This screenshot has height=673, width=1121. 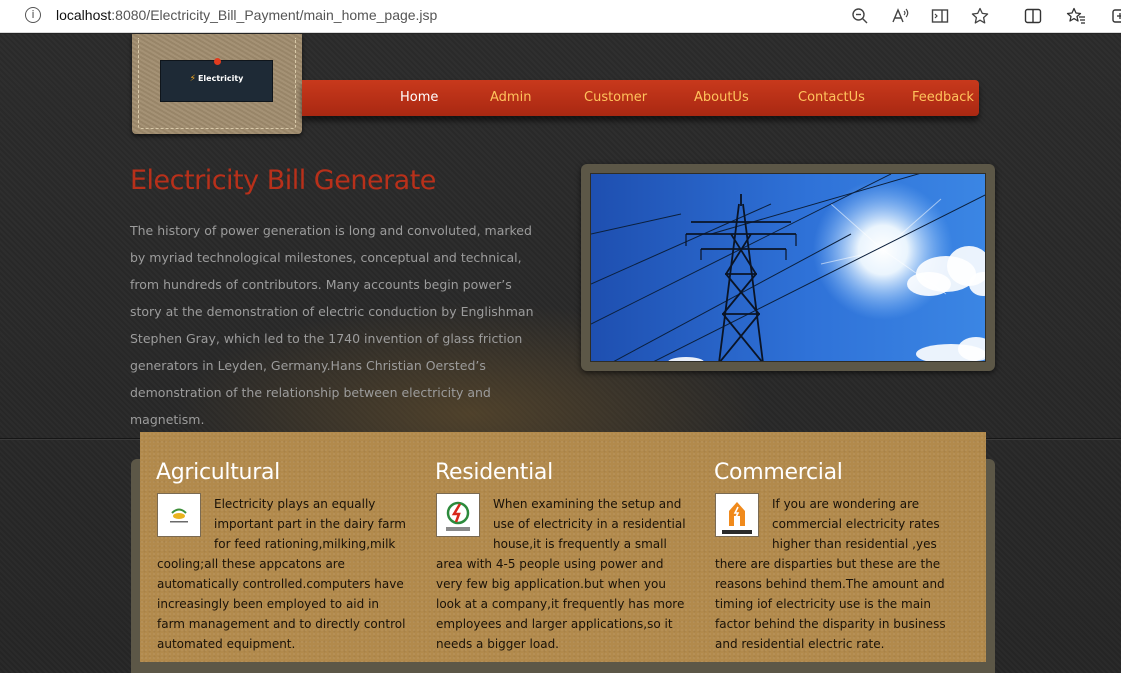 I want to click on logo-tag: ⚡ Electricity, so click(x=217, y=84).